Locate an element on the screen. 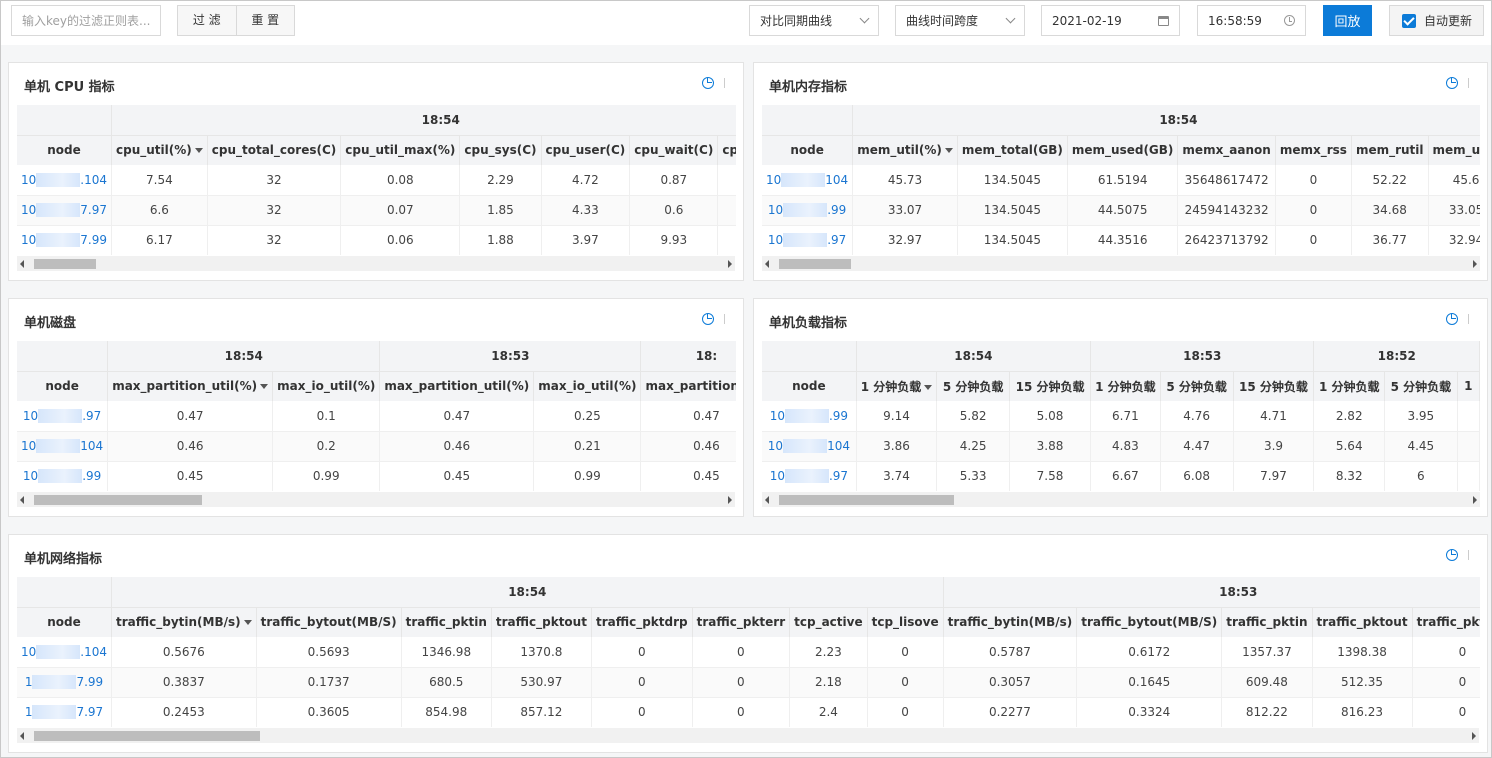 The image size is (1492, 758). column-header: max_partition_util is located at coordinates (688, 386).